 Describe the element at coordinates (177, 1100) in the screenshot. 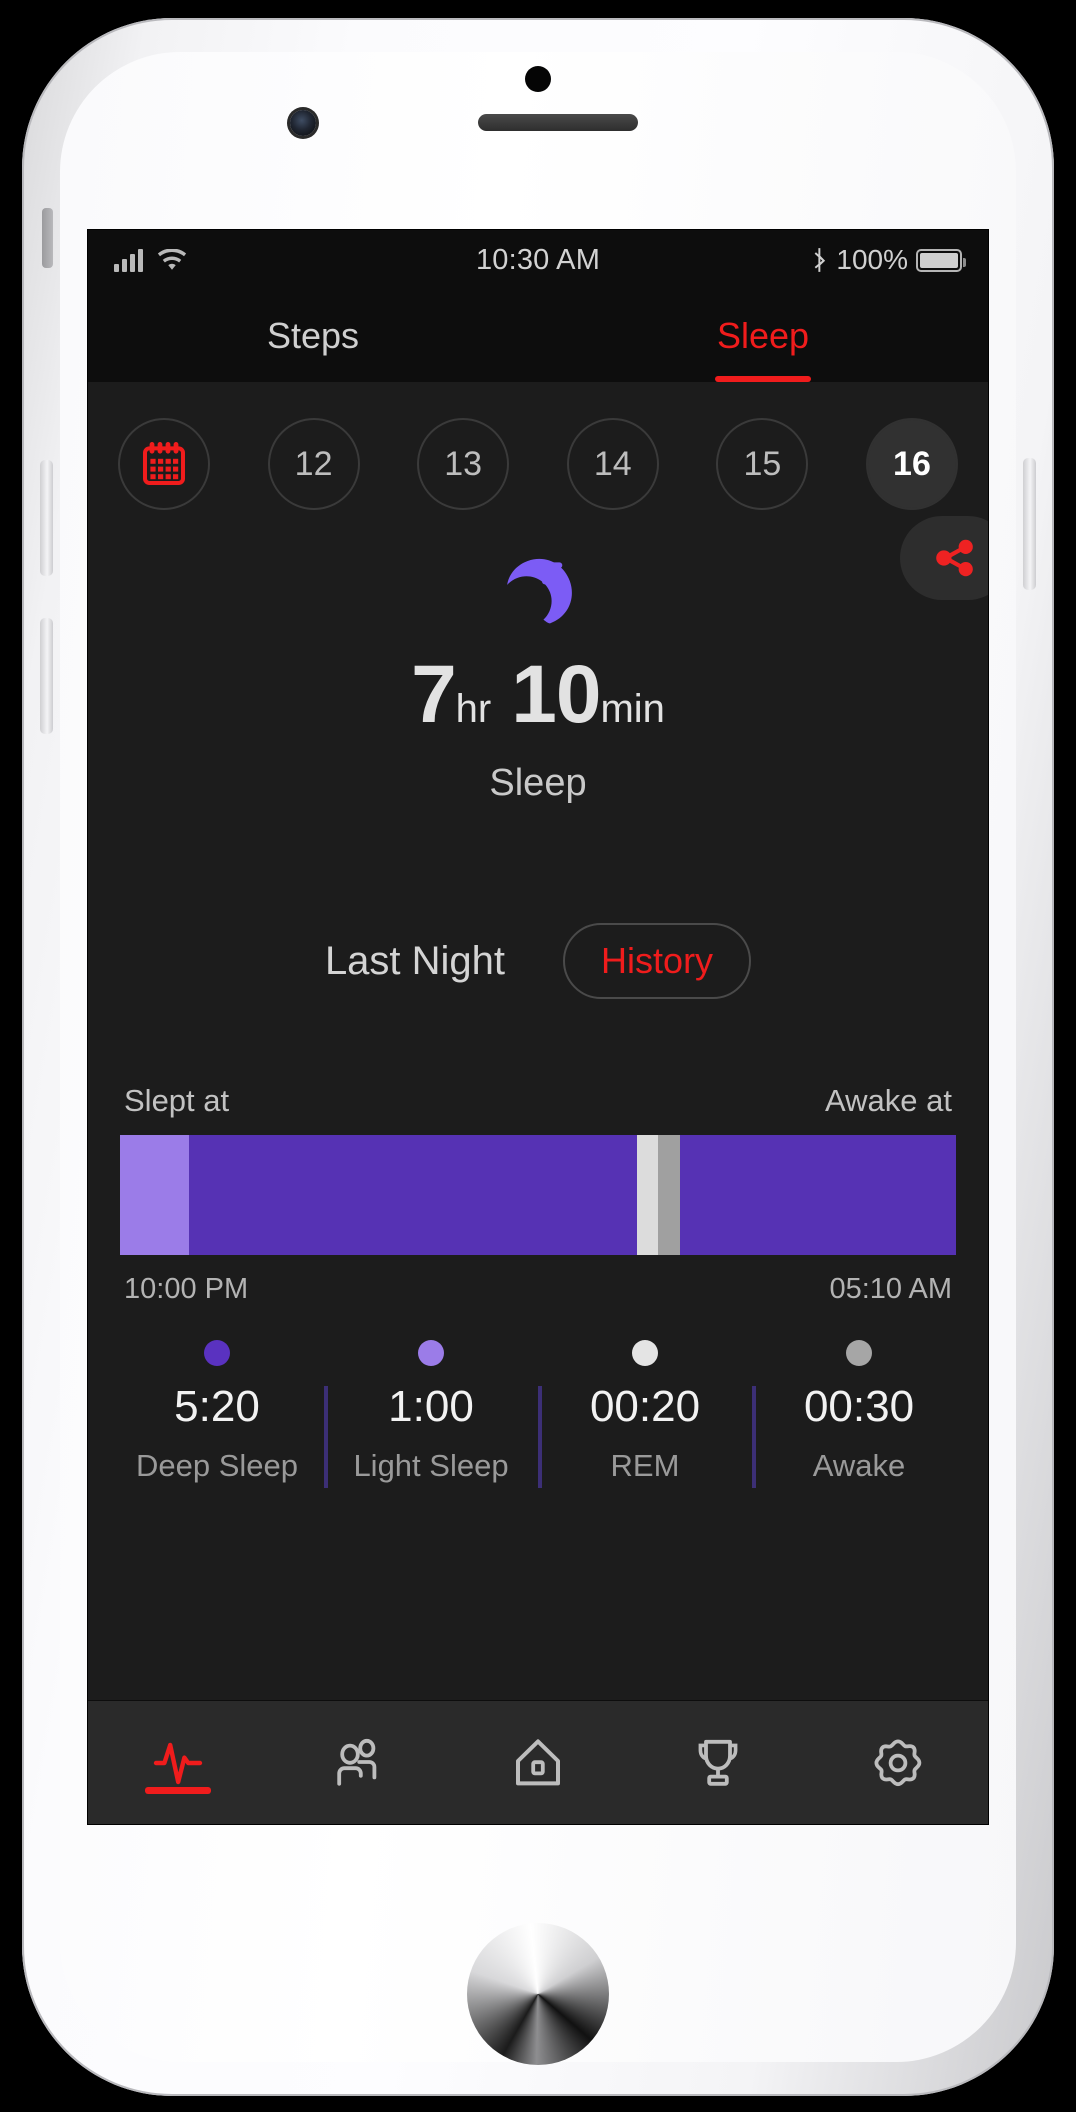

I see `slept-at-label: Slept at` at that location.